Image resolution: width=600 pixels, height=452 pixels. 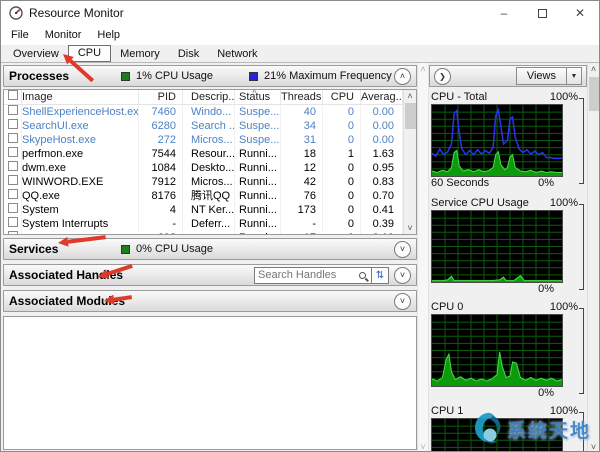 I want to click on right-scrollbar: ˄ ˅, so click(x=593, y=257).